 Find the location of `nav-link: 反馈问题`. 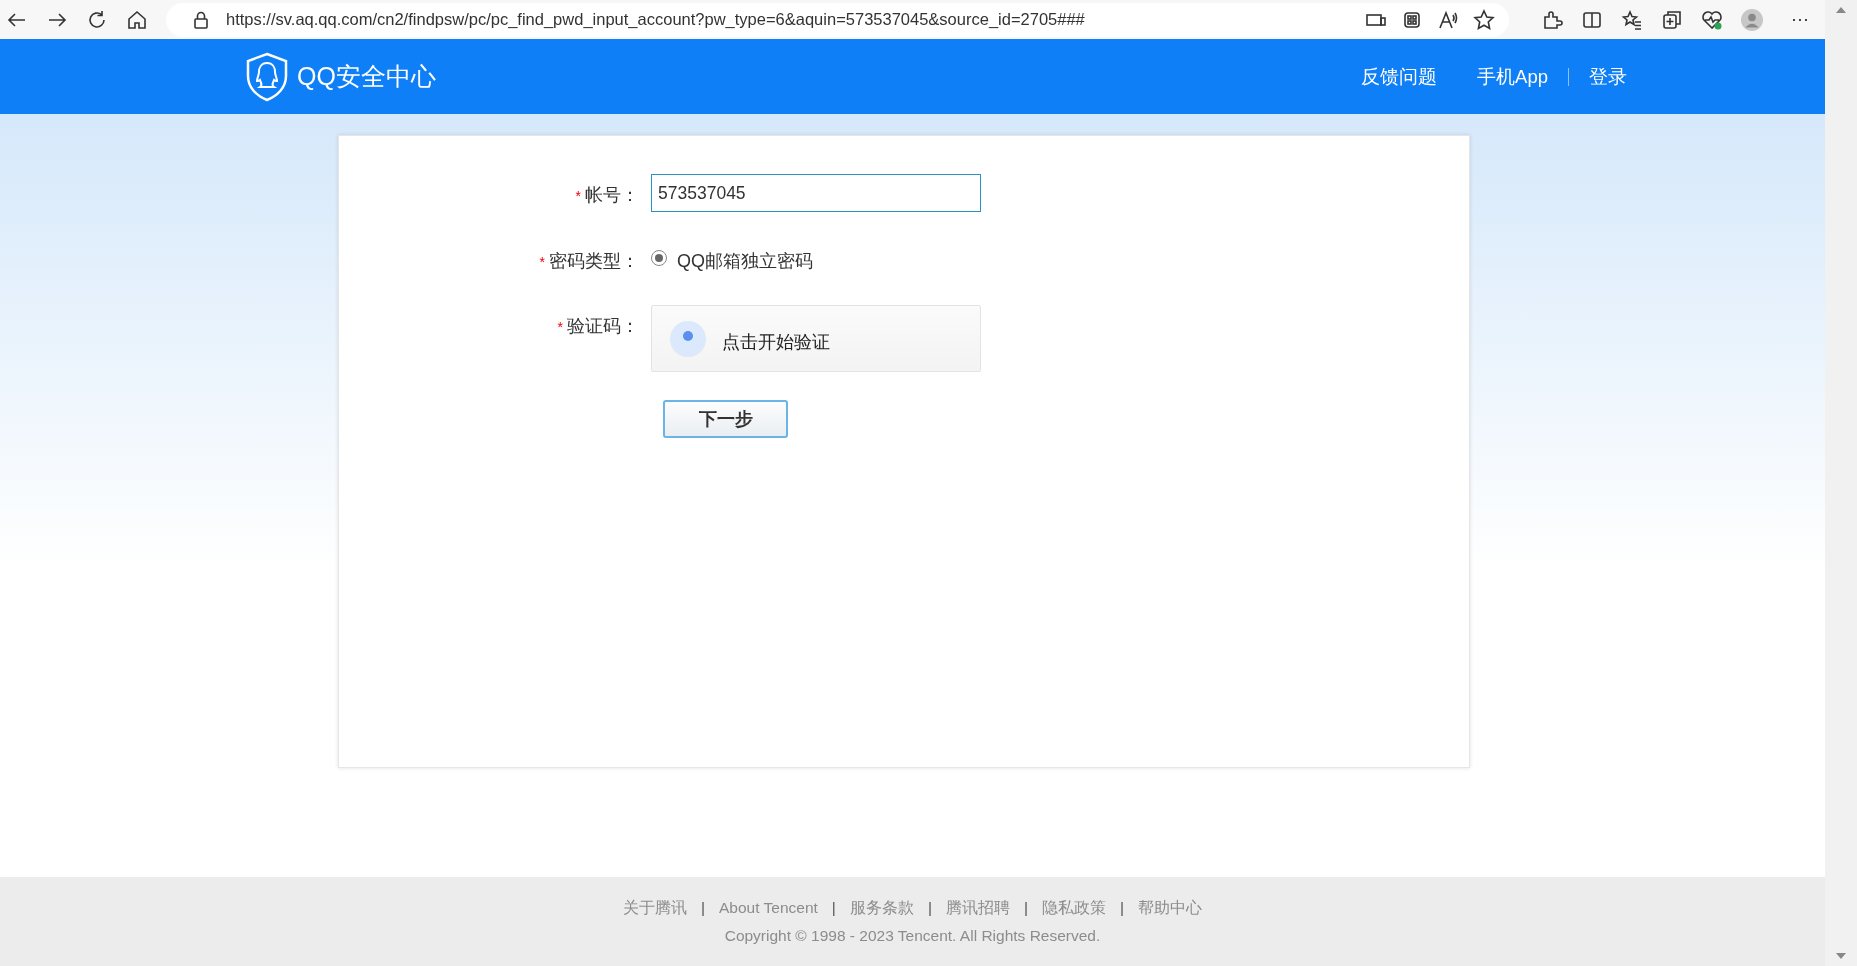

nav-link: 反馈问题 is located at coordinates (1399, 76).